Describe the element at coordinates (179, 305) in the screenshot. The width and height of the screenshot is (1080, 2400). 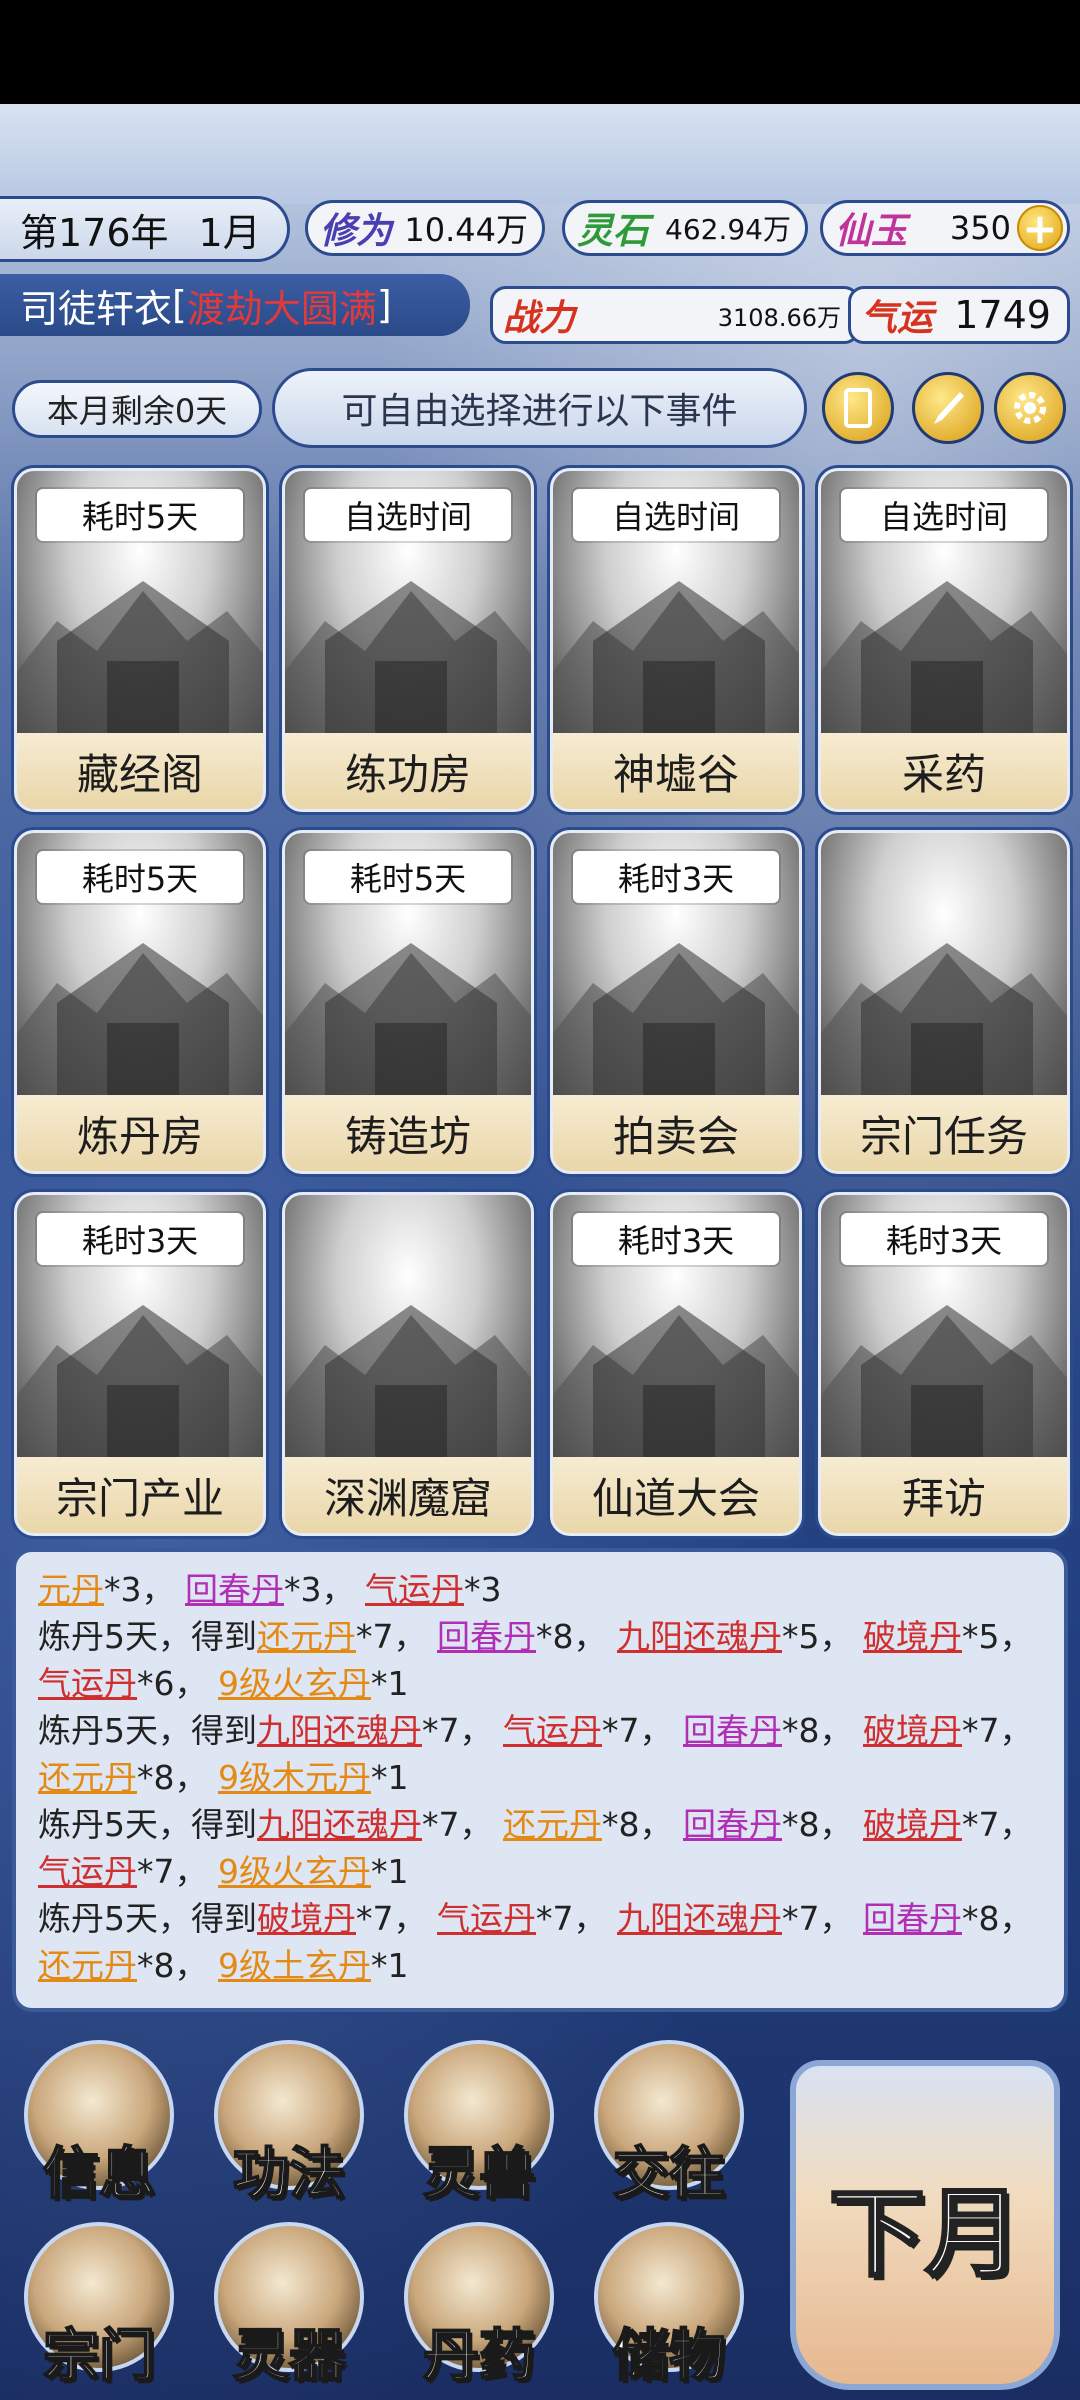
I see `realm-bracket-open: [` at that location.